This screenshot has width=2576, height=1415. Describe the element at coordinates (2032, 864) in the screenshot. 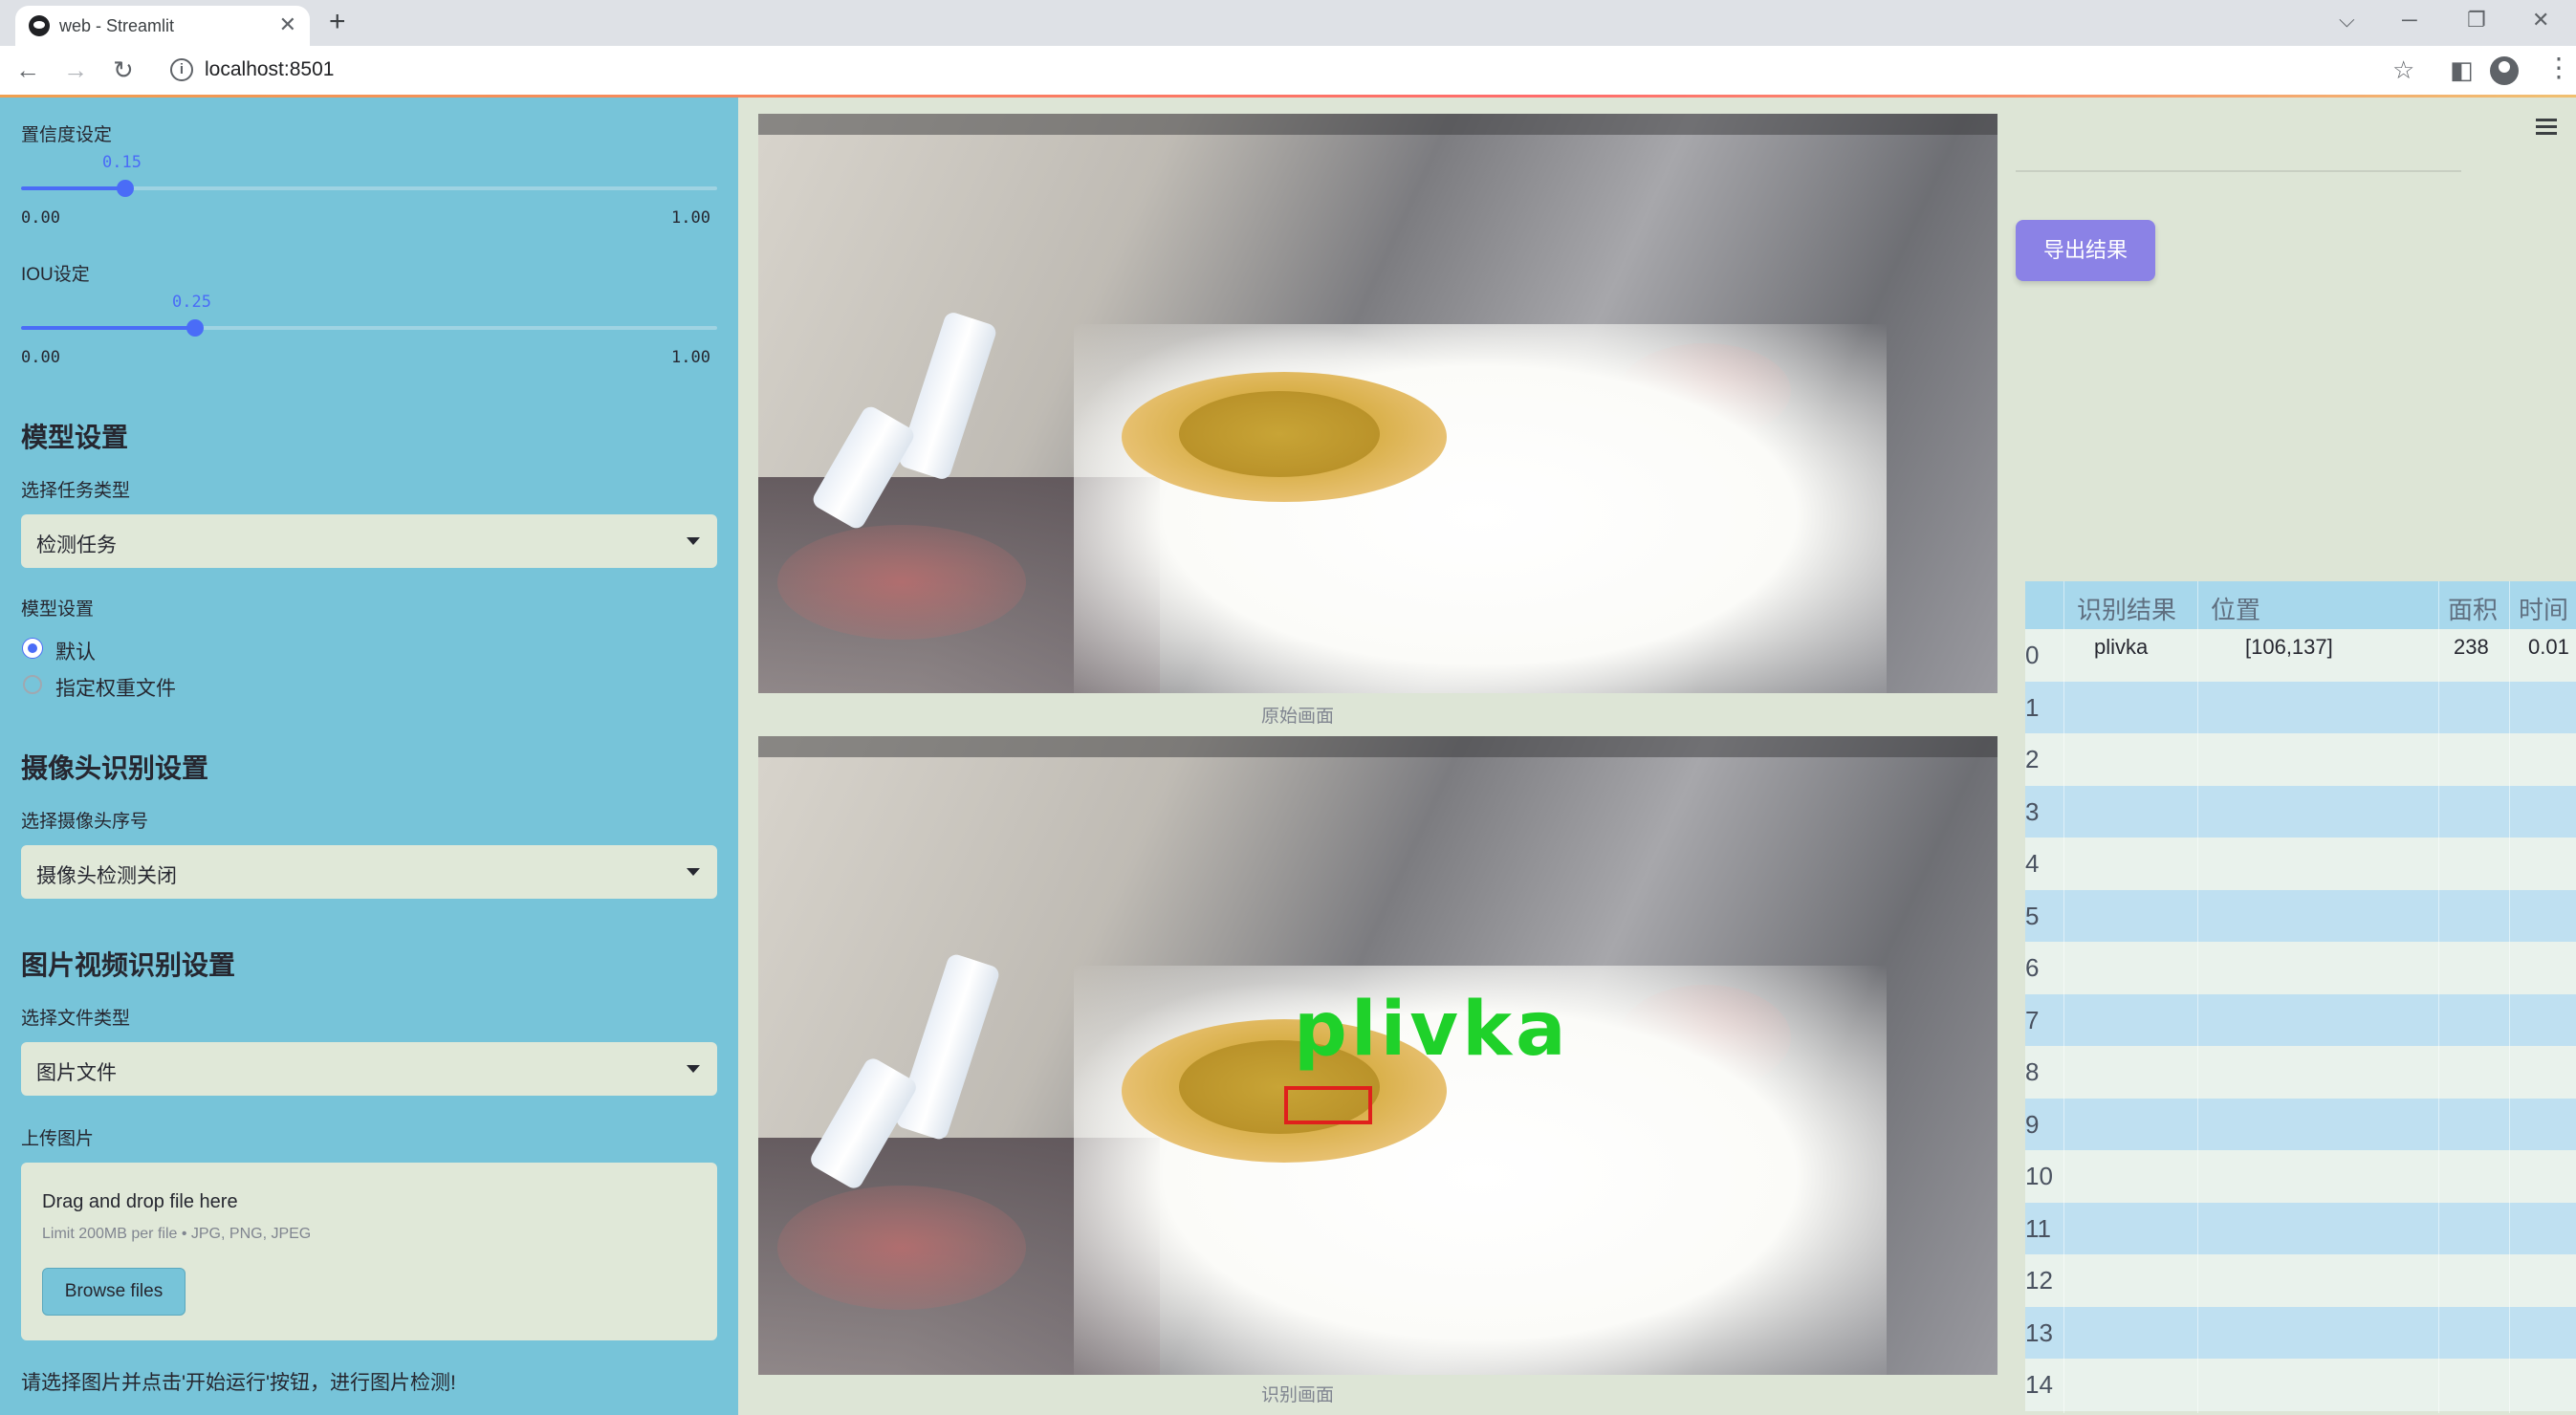

I see `row-index: 4` at that location.